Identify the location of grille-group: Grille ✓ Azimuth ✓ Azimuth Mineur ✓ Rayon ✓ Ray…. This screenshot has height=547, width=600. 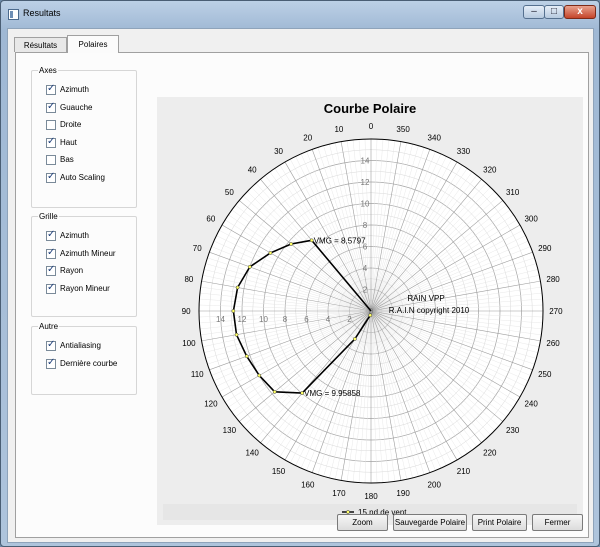
(84, 264).